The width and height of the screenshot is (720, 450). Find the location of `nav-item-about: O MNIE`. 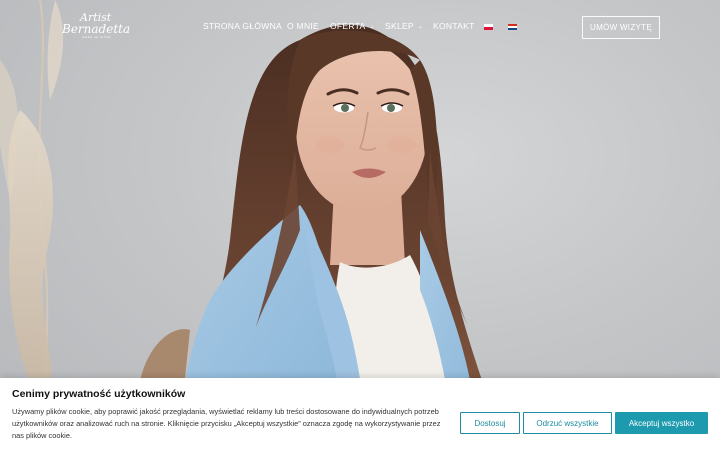

nav-item-about: O MNIE is located at coordinates (303, 26).